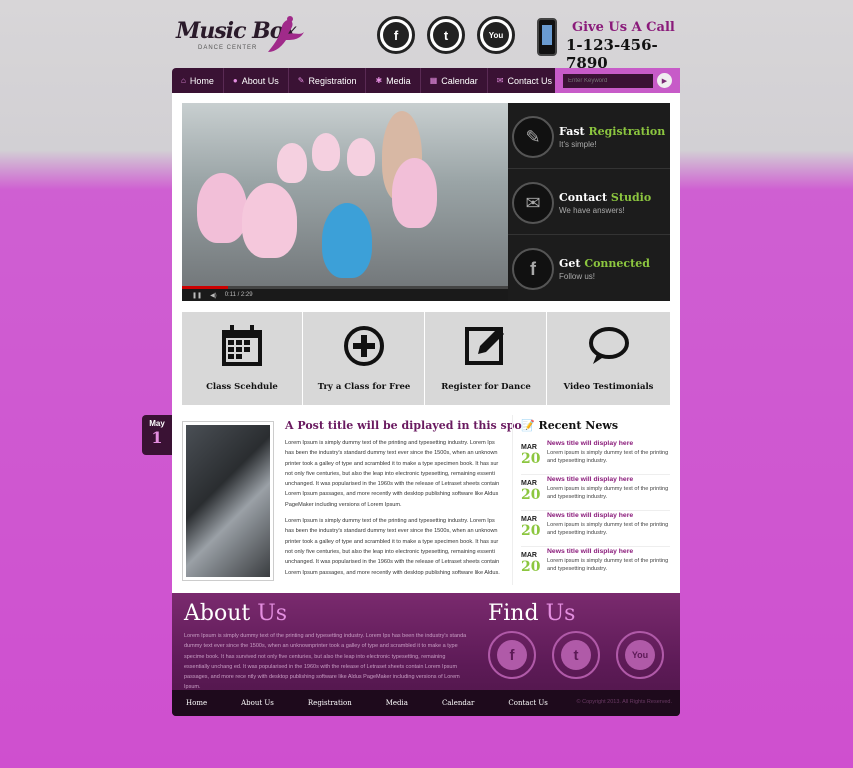 This screenshot has height=768, width=853. What do you see at coordinates (242, 387) in the screenshot?
I see `feature-label: Class Scehdule` at bounding box center [242, 387].